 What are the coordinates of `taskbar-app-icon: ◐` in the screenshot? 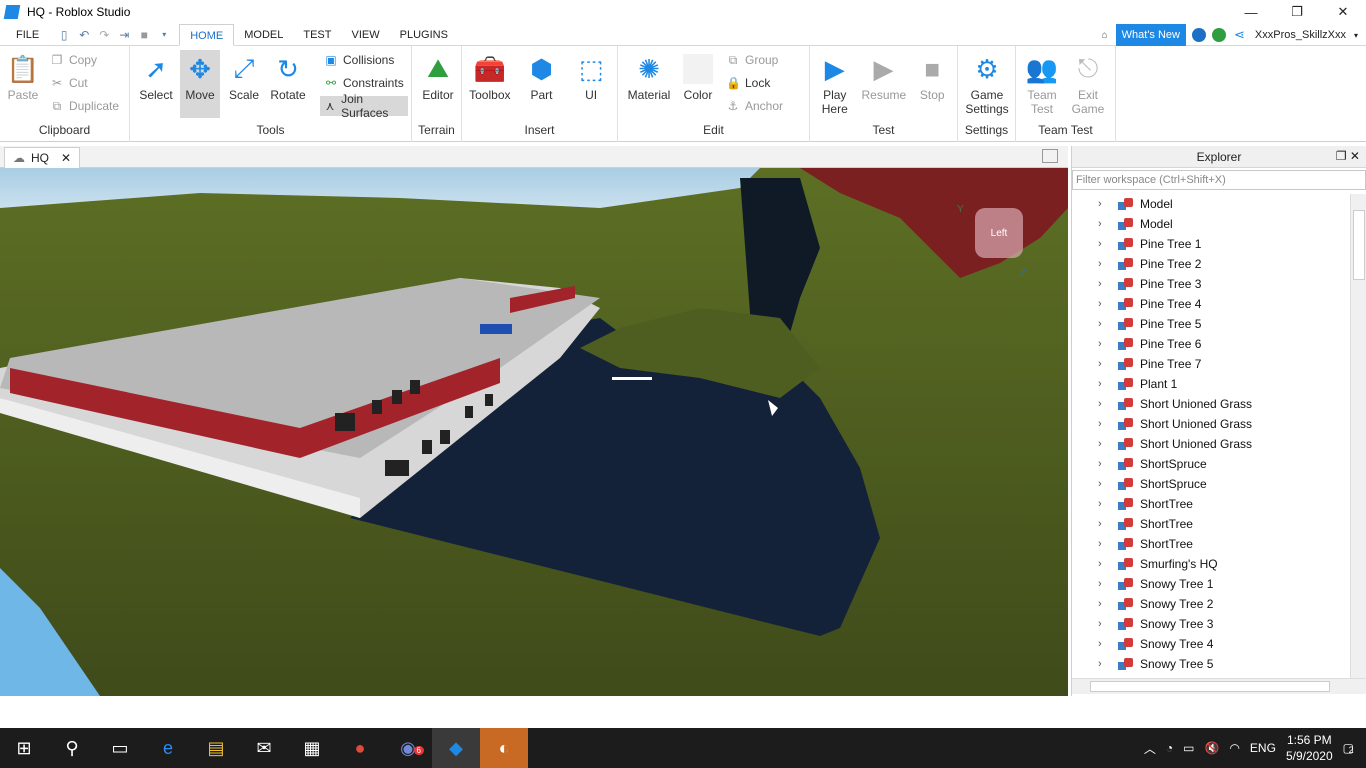 It's located at (504, 748).